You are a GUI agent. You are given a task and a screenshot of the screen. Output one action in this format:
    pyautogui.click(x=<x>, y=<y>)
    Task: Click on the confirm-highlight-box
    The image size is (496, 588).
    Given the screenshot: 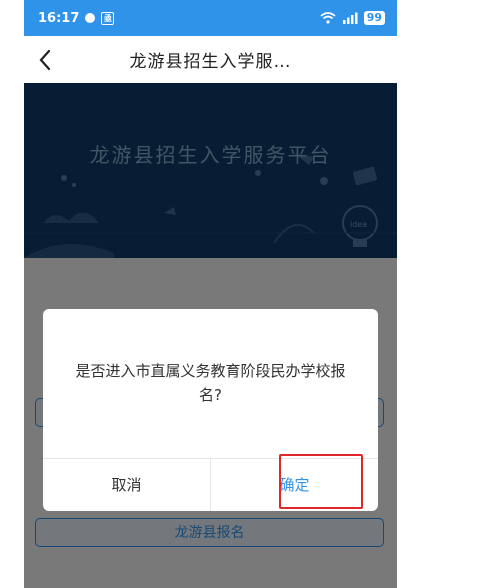 What is the action you would take?
    pyautogui.click(x=321, y=481)
    